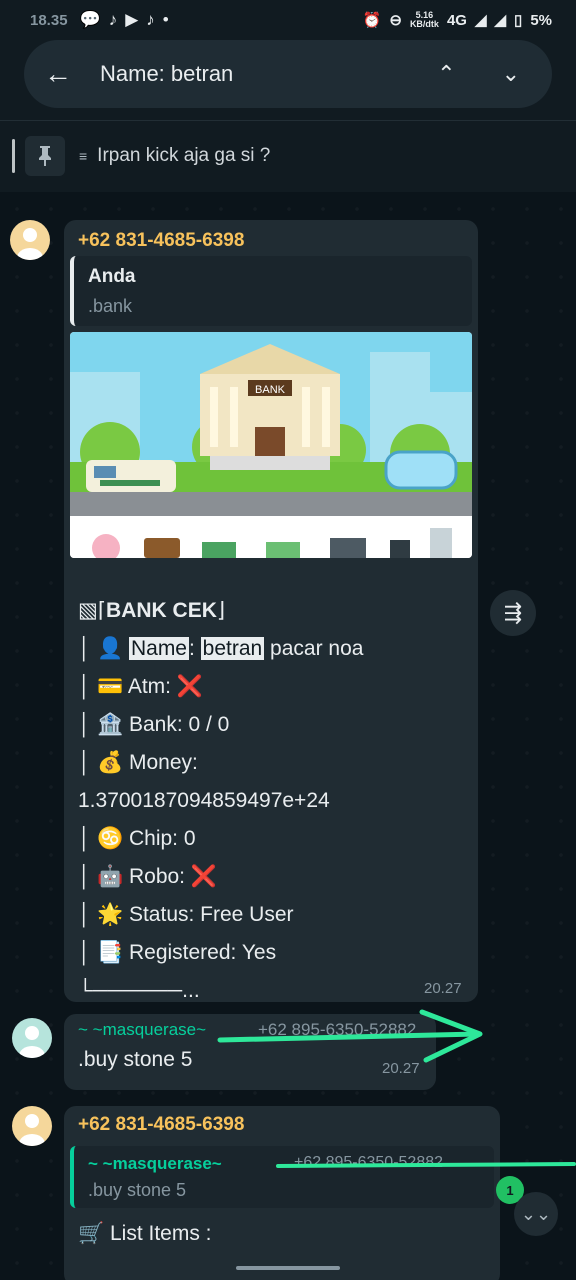 Image resolution: width=576 pixels, height=1280 pixels. Describe the element at coordinates (165, 19) in the screenshot. I see `more-notifications-icon: •` at that location.